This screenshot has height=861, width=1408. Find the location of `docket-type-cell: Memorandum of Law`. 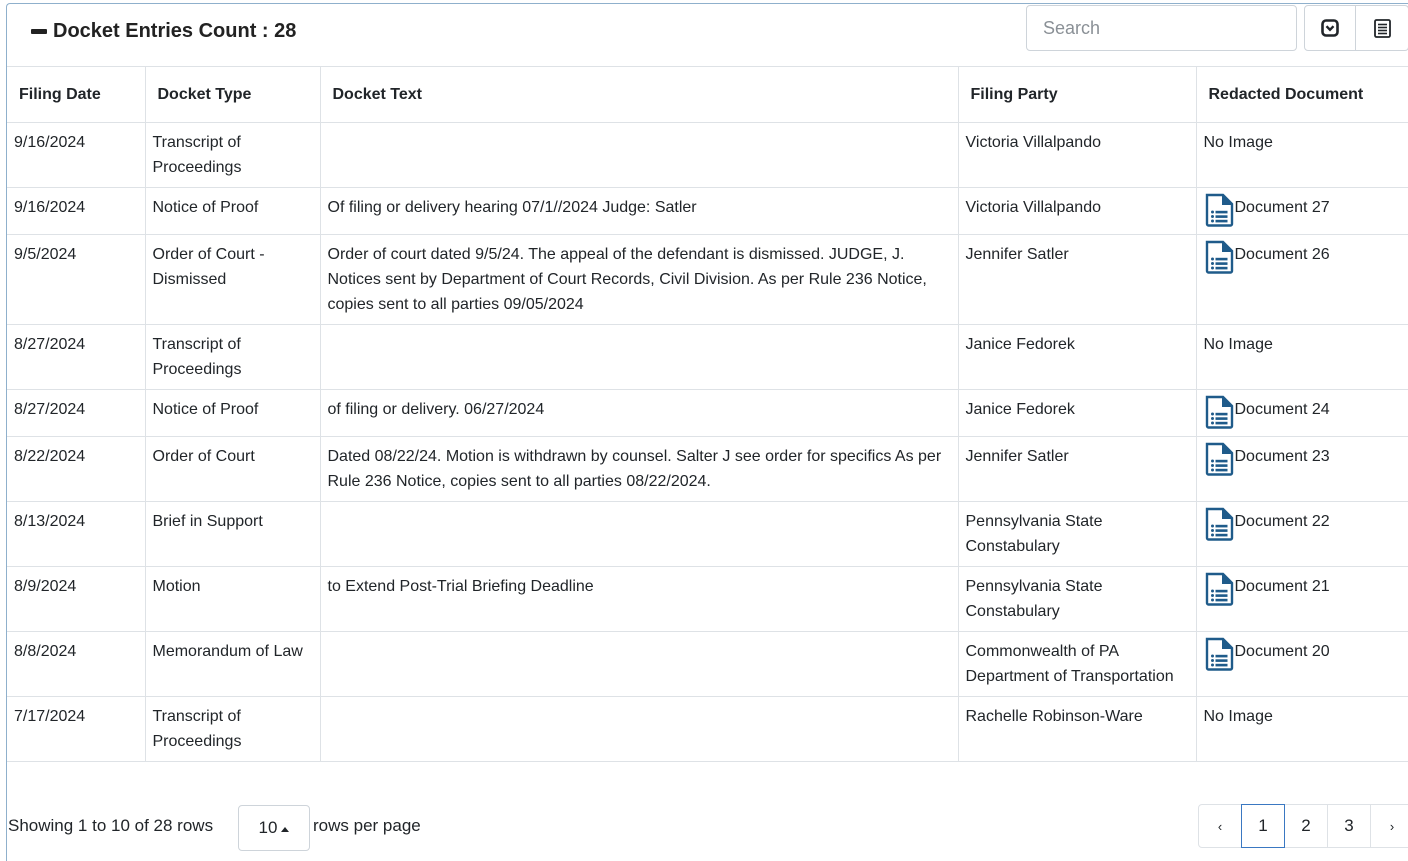

docket-type-cell: Memorandum of Law is located at coordinates (232, 664).